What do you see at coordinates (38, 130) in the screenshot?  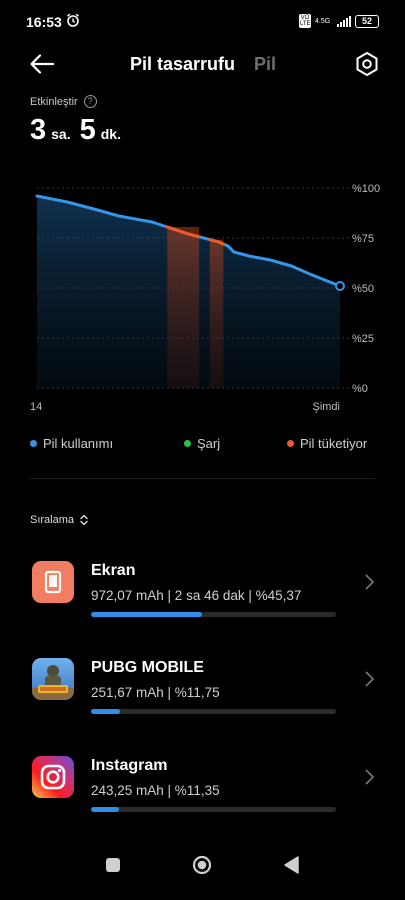 I see `remaining-hours: 3` at bounding box center [38, 130].